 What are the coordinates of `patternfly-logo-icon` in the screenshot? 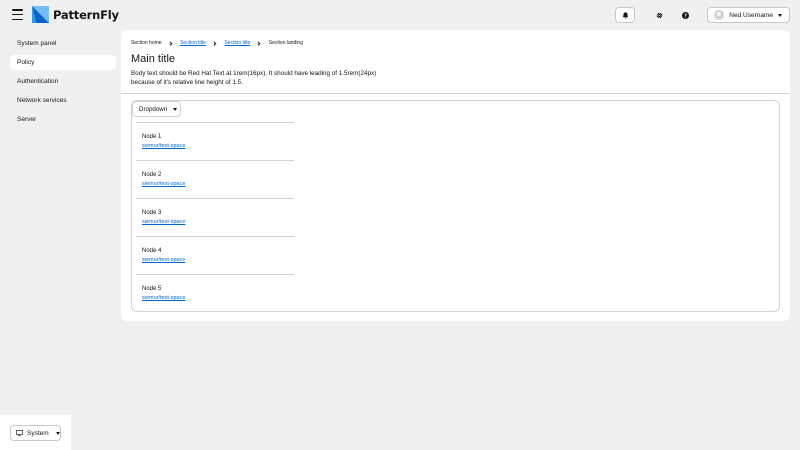 It's located at (40, 14).